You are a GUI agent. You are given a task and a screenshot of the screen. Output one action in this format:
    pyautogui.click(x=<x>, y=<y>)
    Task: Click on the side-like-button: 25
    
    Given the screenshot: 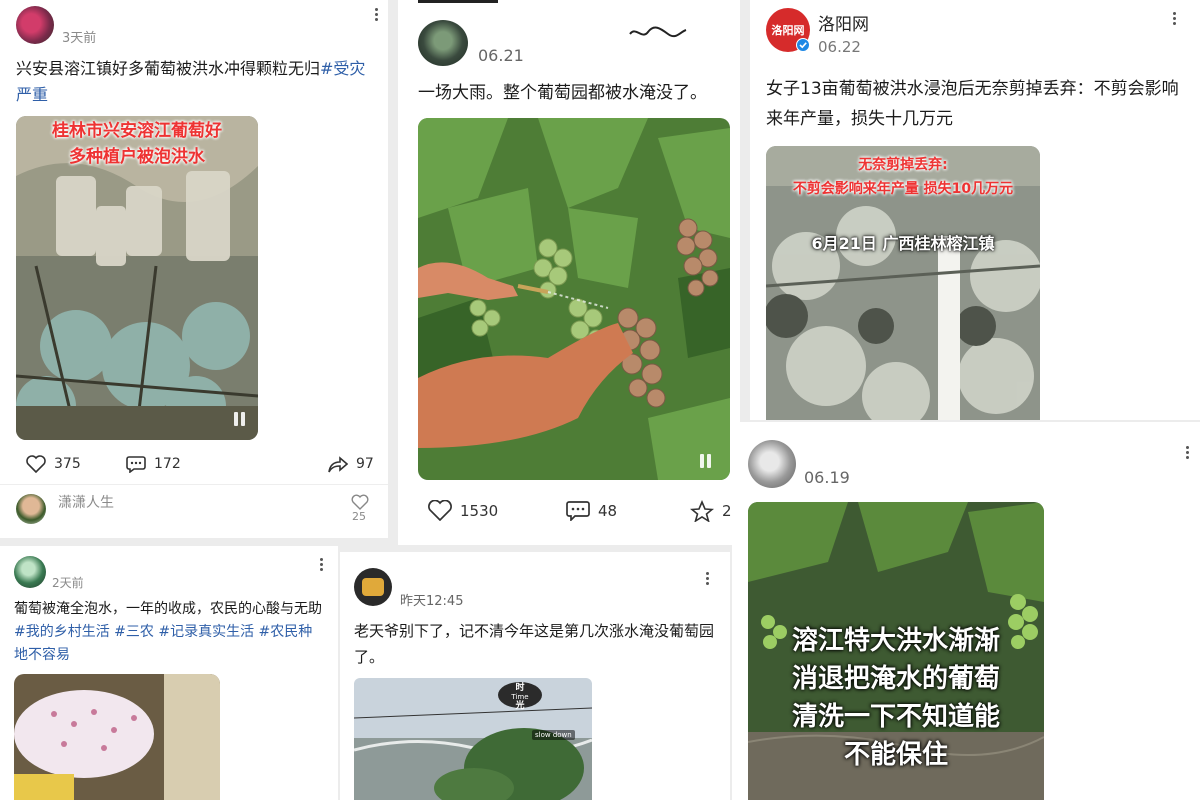 What is the action you would take?
    pyautogui.click(x=360, y=508)
    